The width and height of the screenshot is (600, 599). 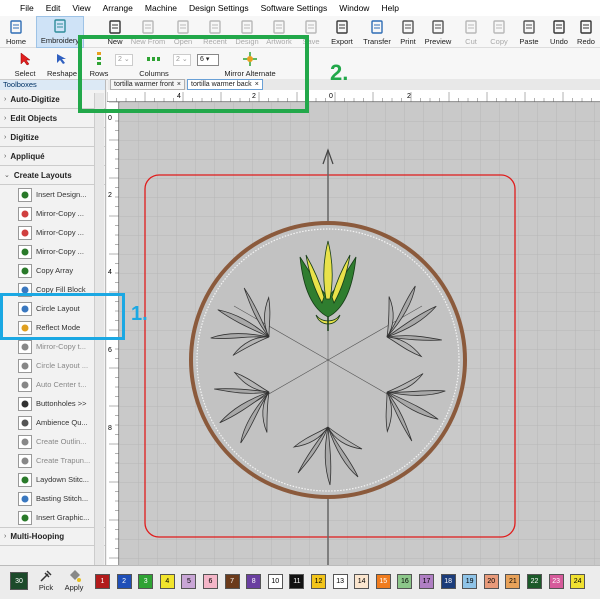 What do you see at coordinates (247, 27) in the screenshot?
I see `design-icon` at bounding box center [247, 27].